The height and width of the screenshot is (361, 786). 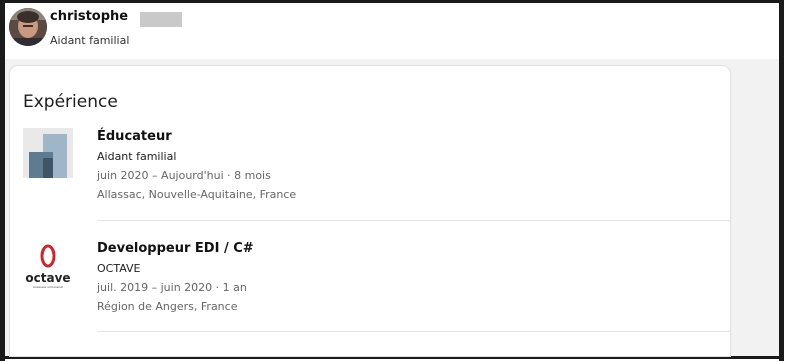 I want to click on avatar-photo-icon, so click(x=28, y=27).